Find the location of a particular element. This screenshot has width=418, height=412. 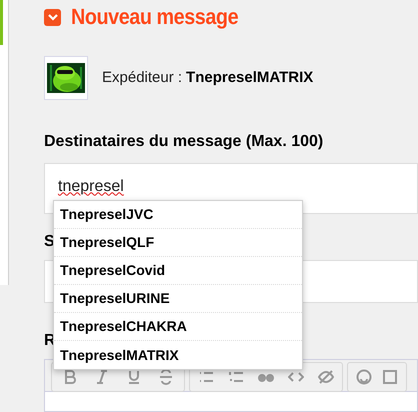

sender-name: TnepreselMATRIX is located at coordinates (250, 78).